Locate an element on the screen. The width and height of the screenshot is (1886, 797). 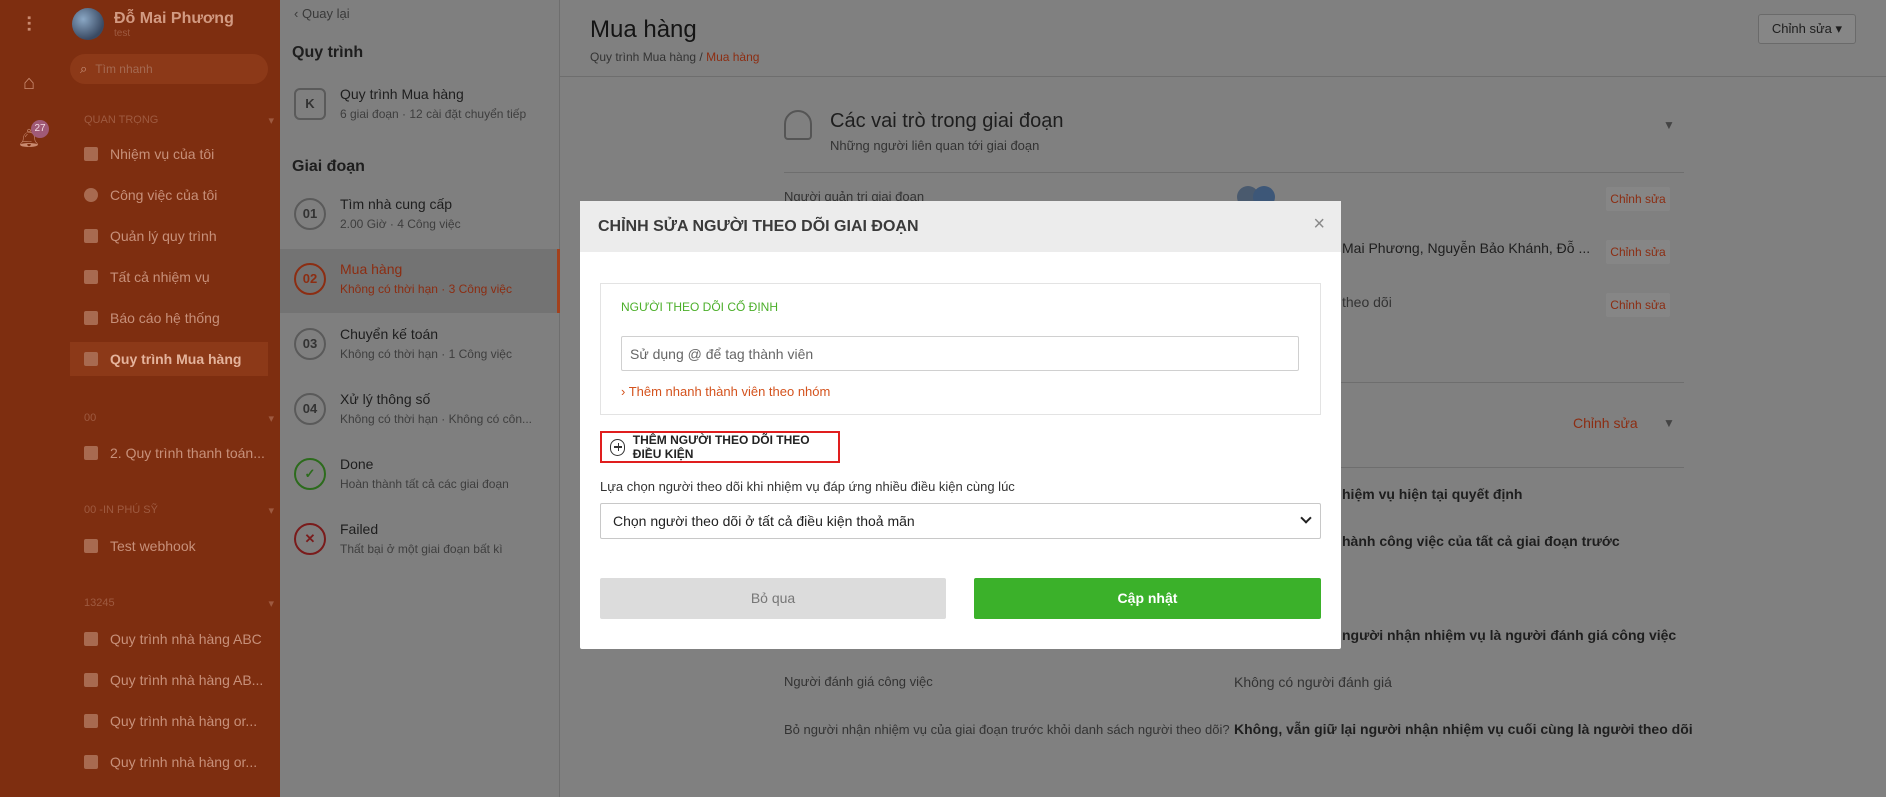
stage-item: ✕ Failed Thất bại ở một giai đoạn bất kì is located at coordinates (420, 541).